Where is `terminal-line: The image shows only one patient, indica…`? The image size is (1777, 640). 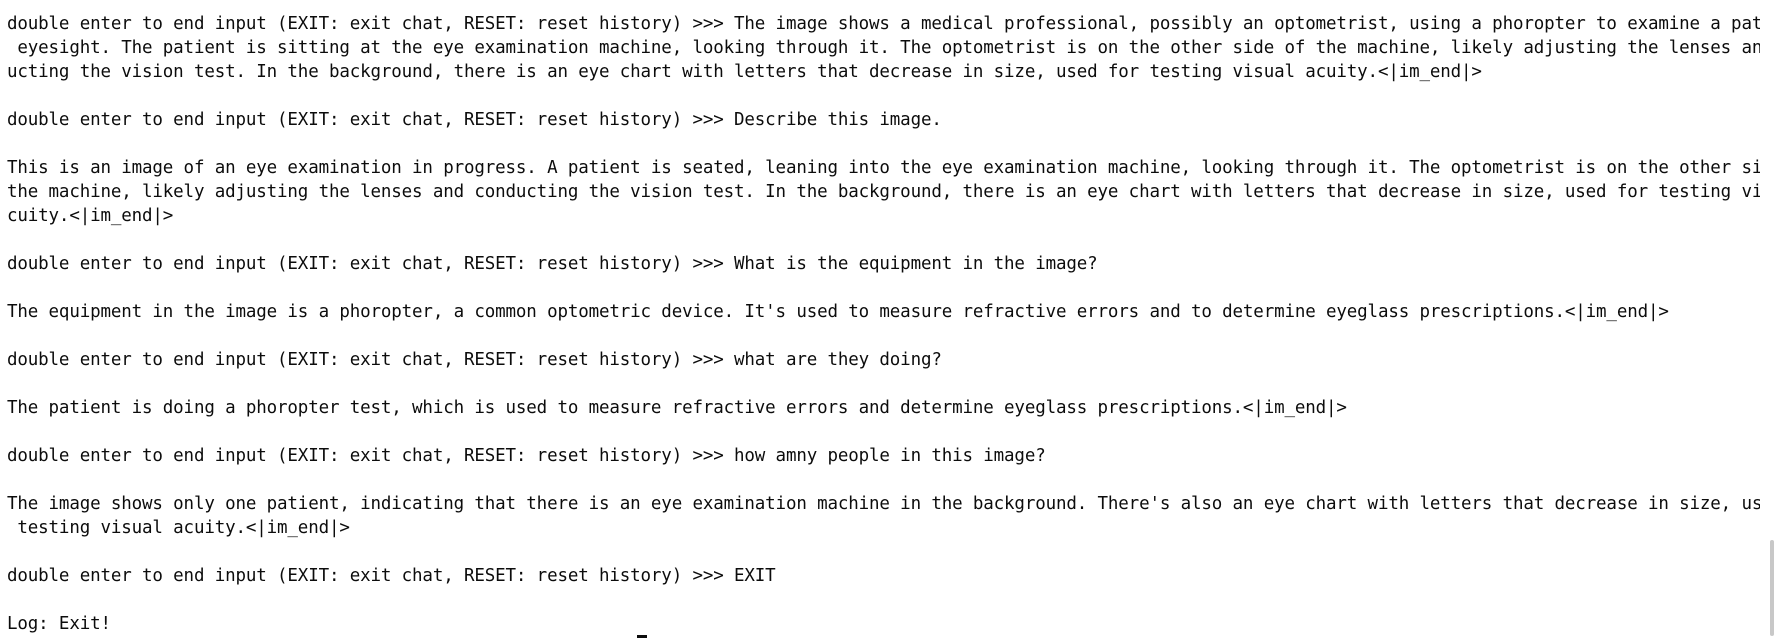 terminal-line: The image shows only one patient, indica… is located at coordinates (892, 504).